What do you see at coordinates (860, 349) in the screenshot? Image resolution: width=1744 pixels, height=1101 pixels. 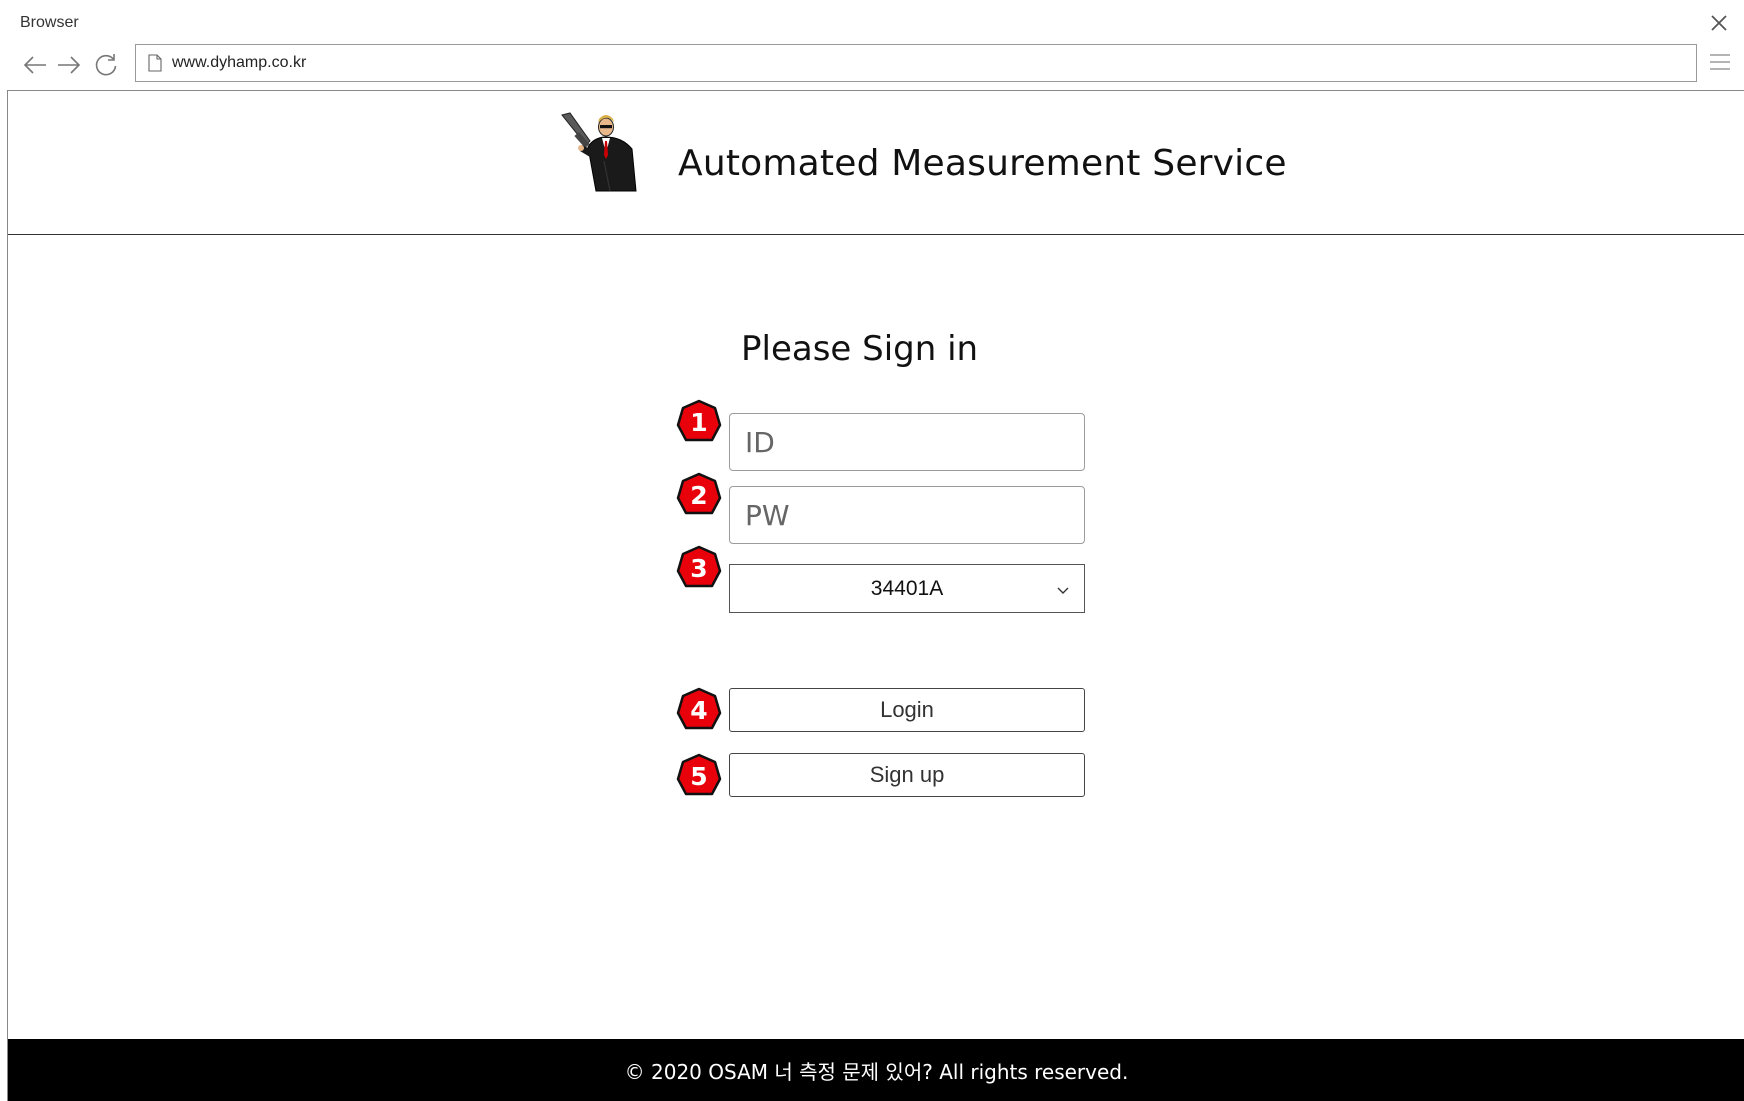 I see `signin-heading: Please Sign in` at bounding box center [860, 349].